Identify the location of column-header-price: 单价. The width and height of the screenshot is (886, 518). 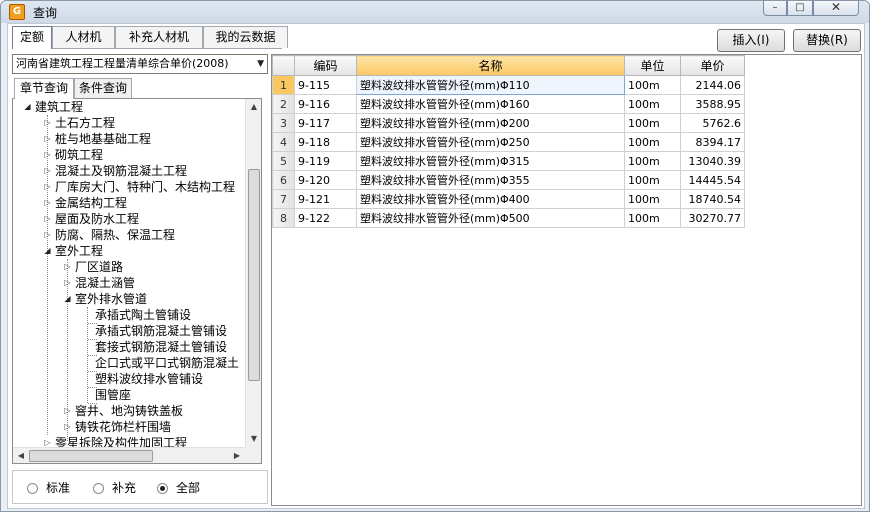
(712, 65).